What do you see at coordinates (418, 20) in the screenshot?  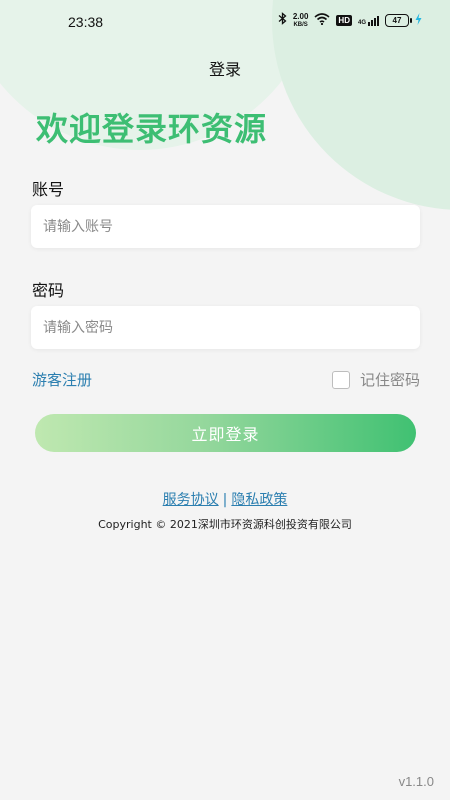 I see `charging-icon` at bounding box center [418, 20].